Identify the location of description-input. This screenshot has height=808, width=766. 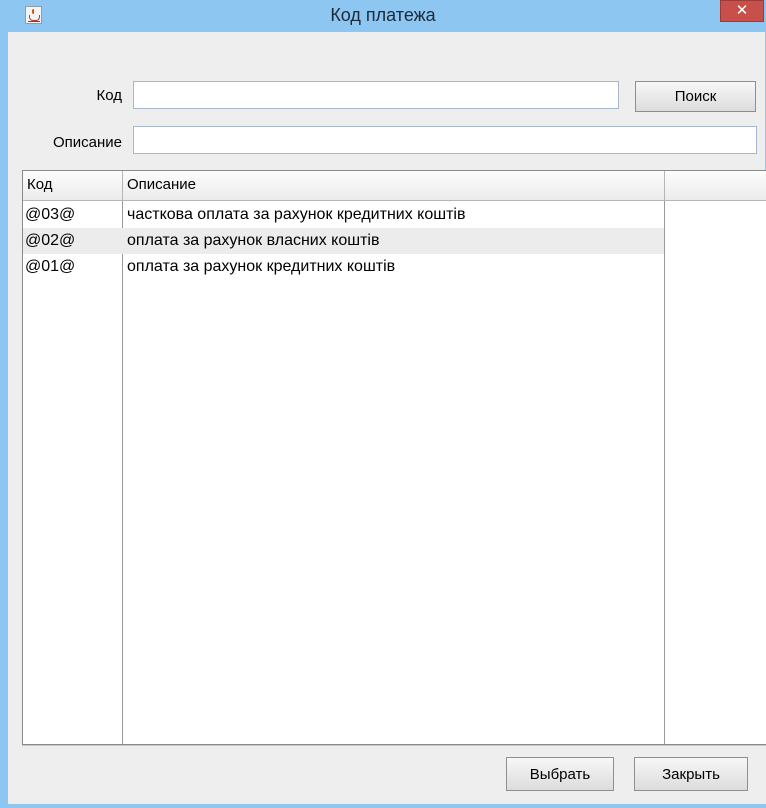
(445, 140).